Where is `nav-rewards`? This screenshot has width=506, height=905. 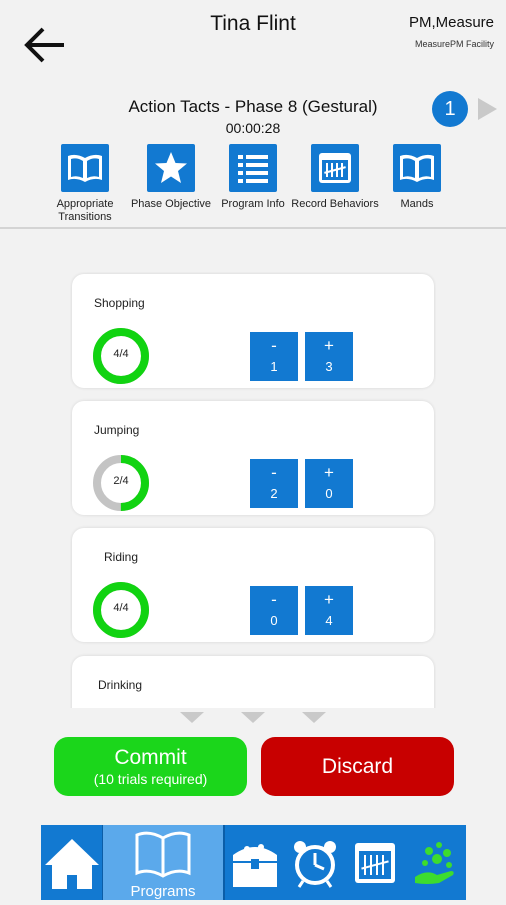 nav-rewards is located at coordinates (255, 862).